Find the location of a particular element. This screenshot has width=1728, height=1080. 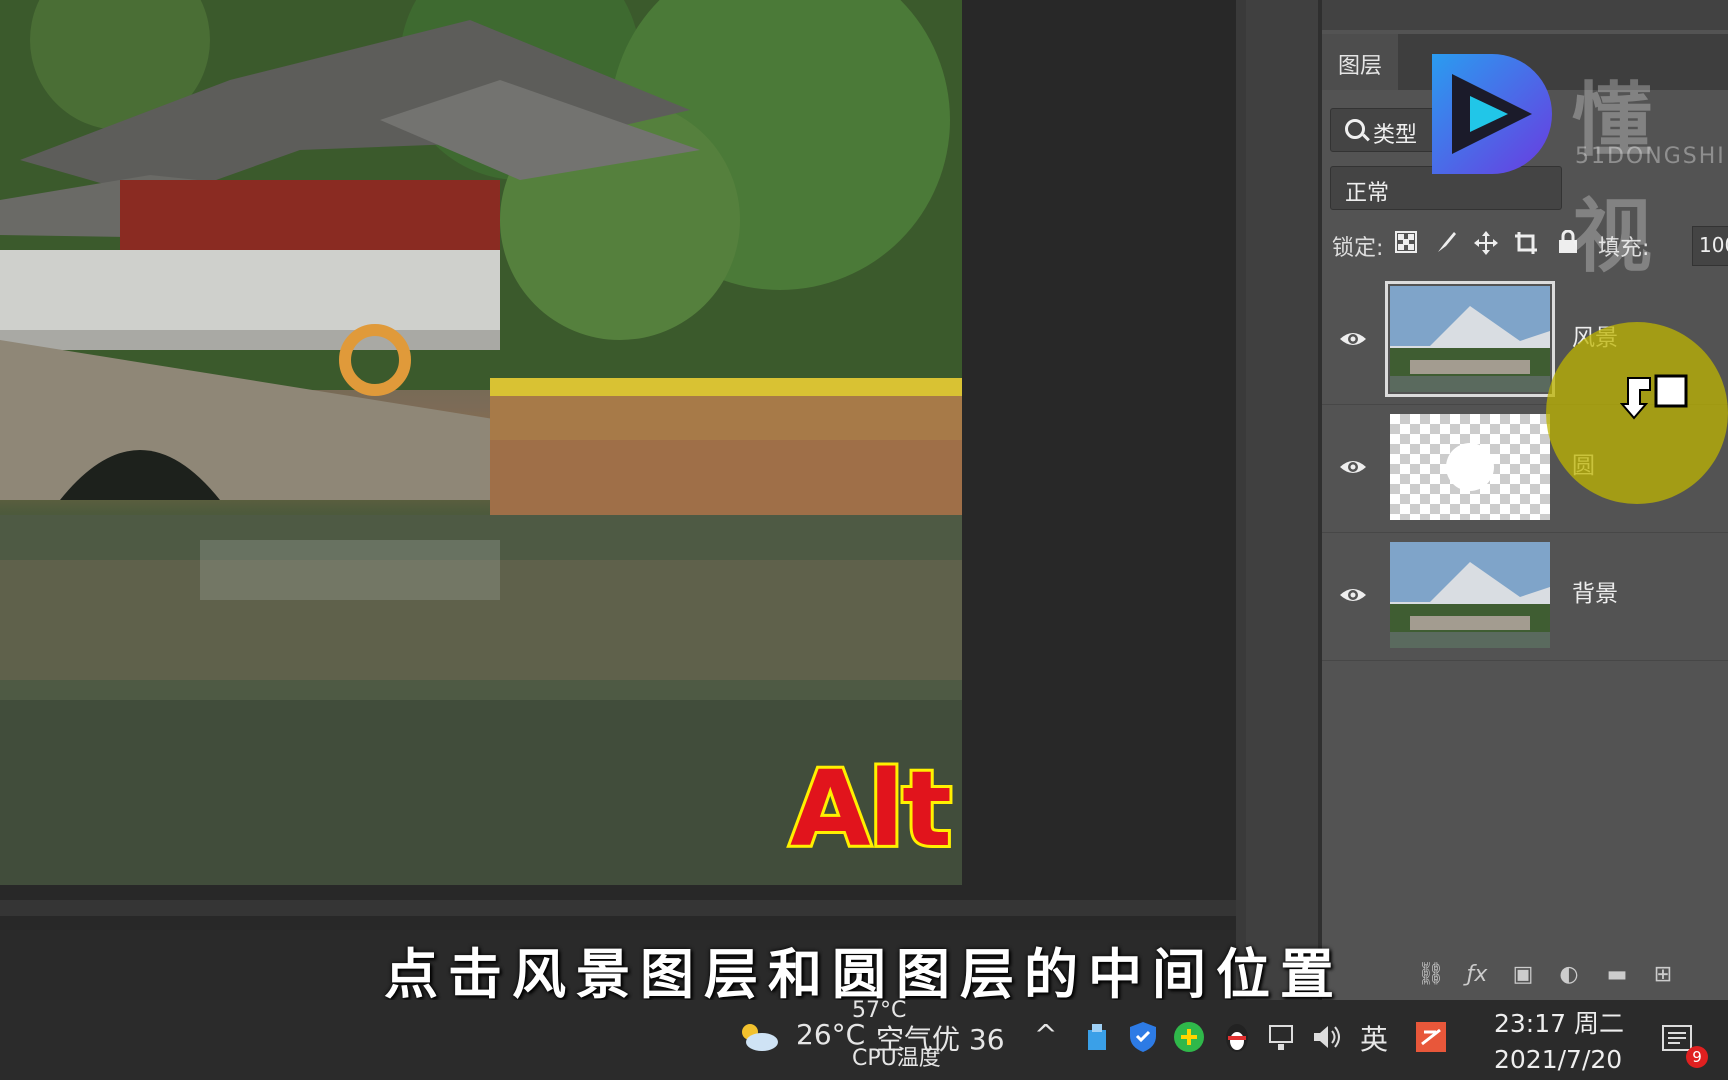

canvas-horizontal-scrollbar is located at coordinates (618, 908).